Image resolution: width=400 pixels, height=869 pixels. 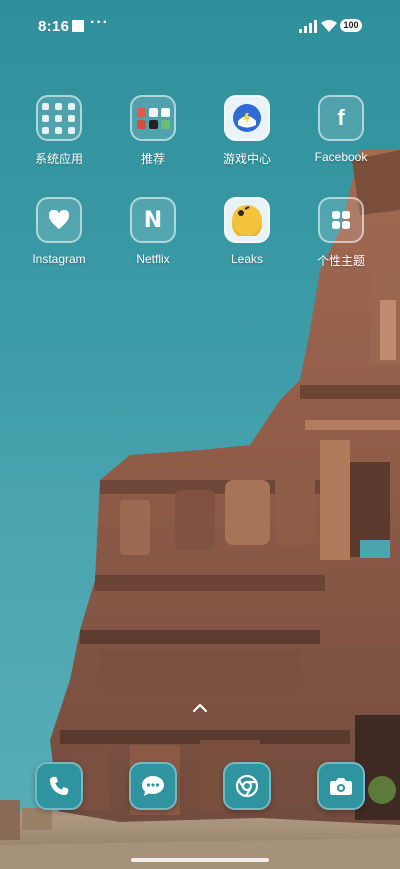 What do you see at coordinates (247, 220) in the screenshot?
I see `leaks-icon` at bounding box center [247, 220].